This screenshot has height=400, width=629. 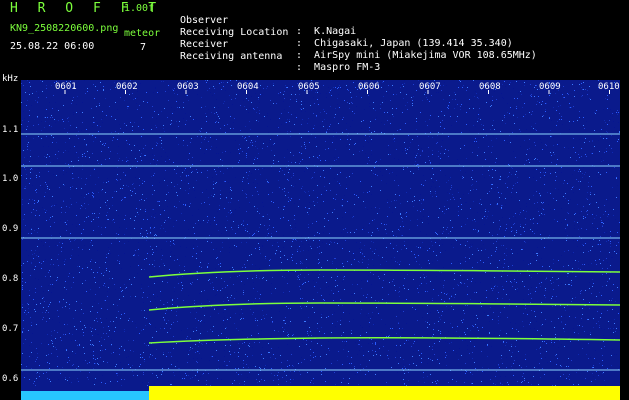 I want to click on x-tick: 0602, so click(x=127, y=87).